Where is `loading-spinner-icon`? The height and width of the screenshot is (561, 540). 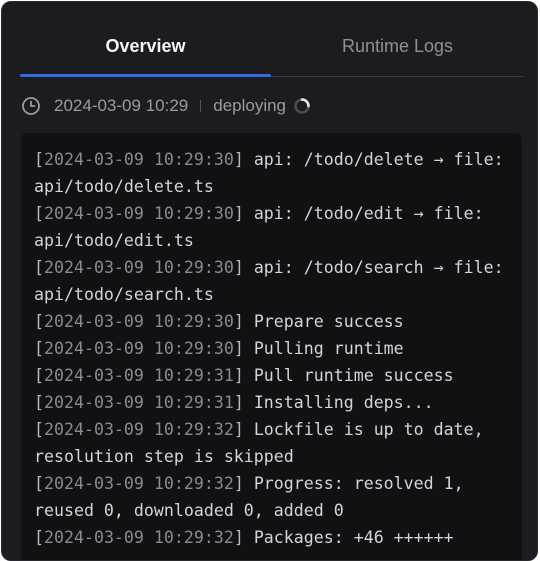 loading-spinner-icon is located at coordinates (302, 106).